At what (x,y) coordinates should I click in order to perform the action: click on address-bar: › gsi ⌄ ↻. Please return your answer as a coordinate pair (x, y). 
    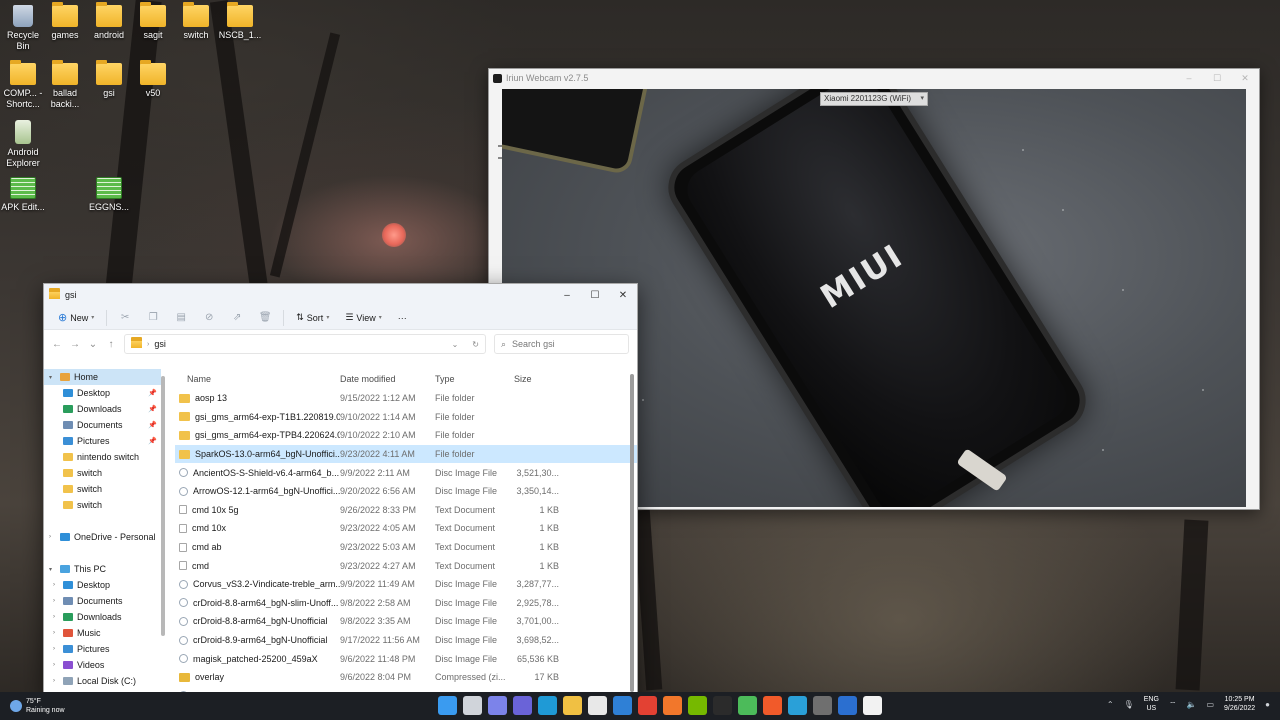
    Looking at the image, I should click on (305, 344).